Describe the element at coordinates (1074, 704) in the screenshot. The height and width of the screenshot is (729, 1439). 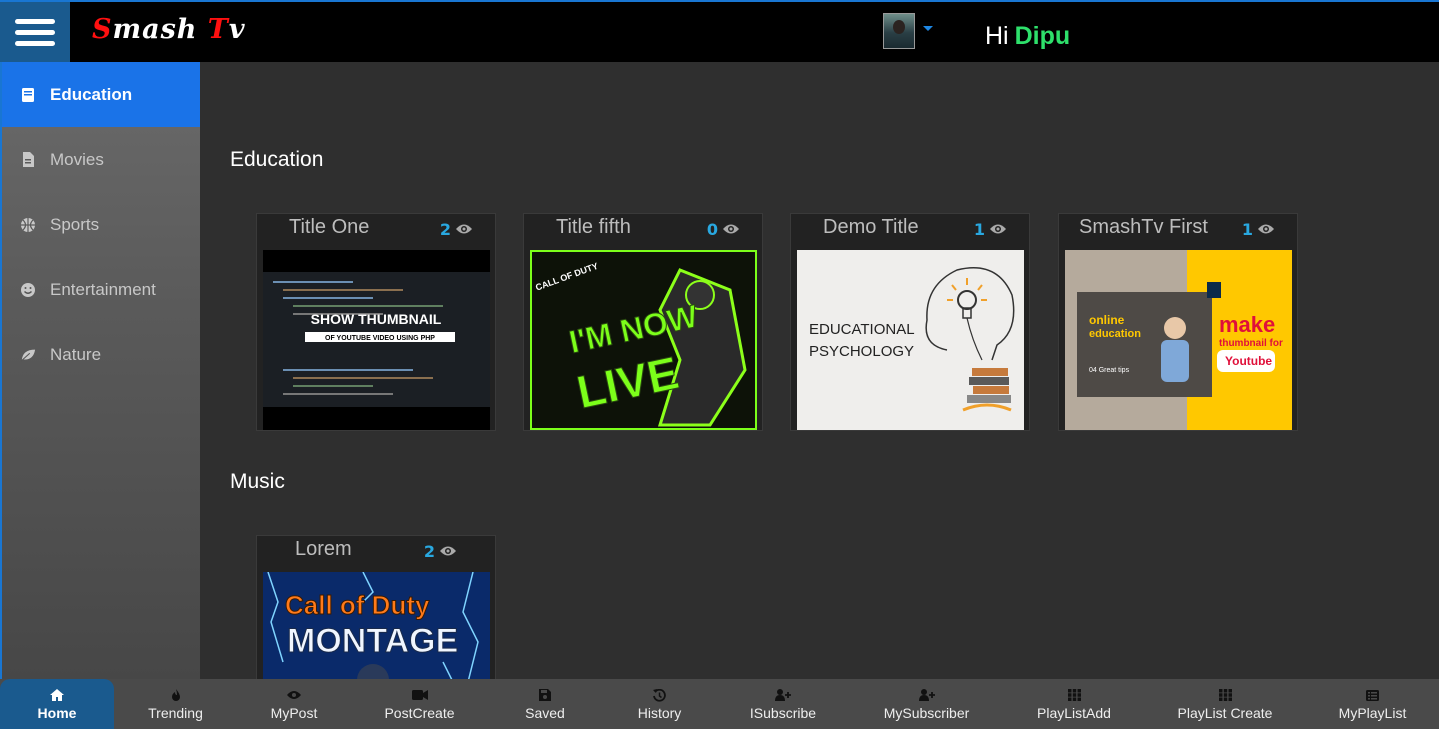
I see `nav-playlistadd: PlayListAdd` at that location.